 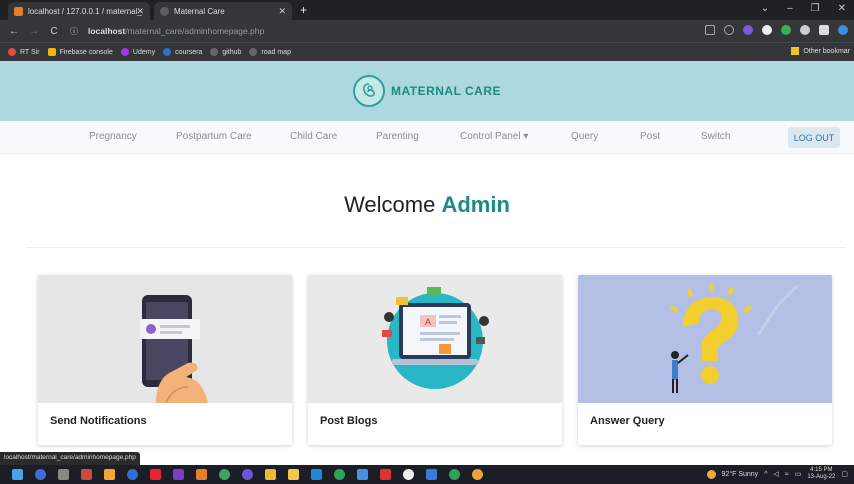 What do you see at coordinates (805, 30) in the screenshot?
I see `puzzle-icon` at bounding box center [805, 30].